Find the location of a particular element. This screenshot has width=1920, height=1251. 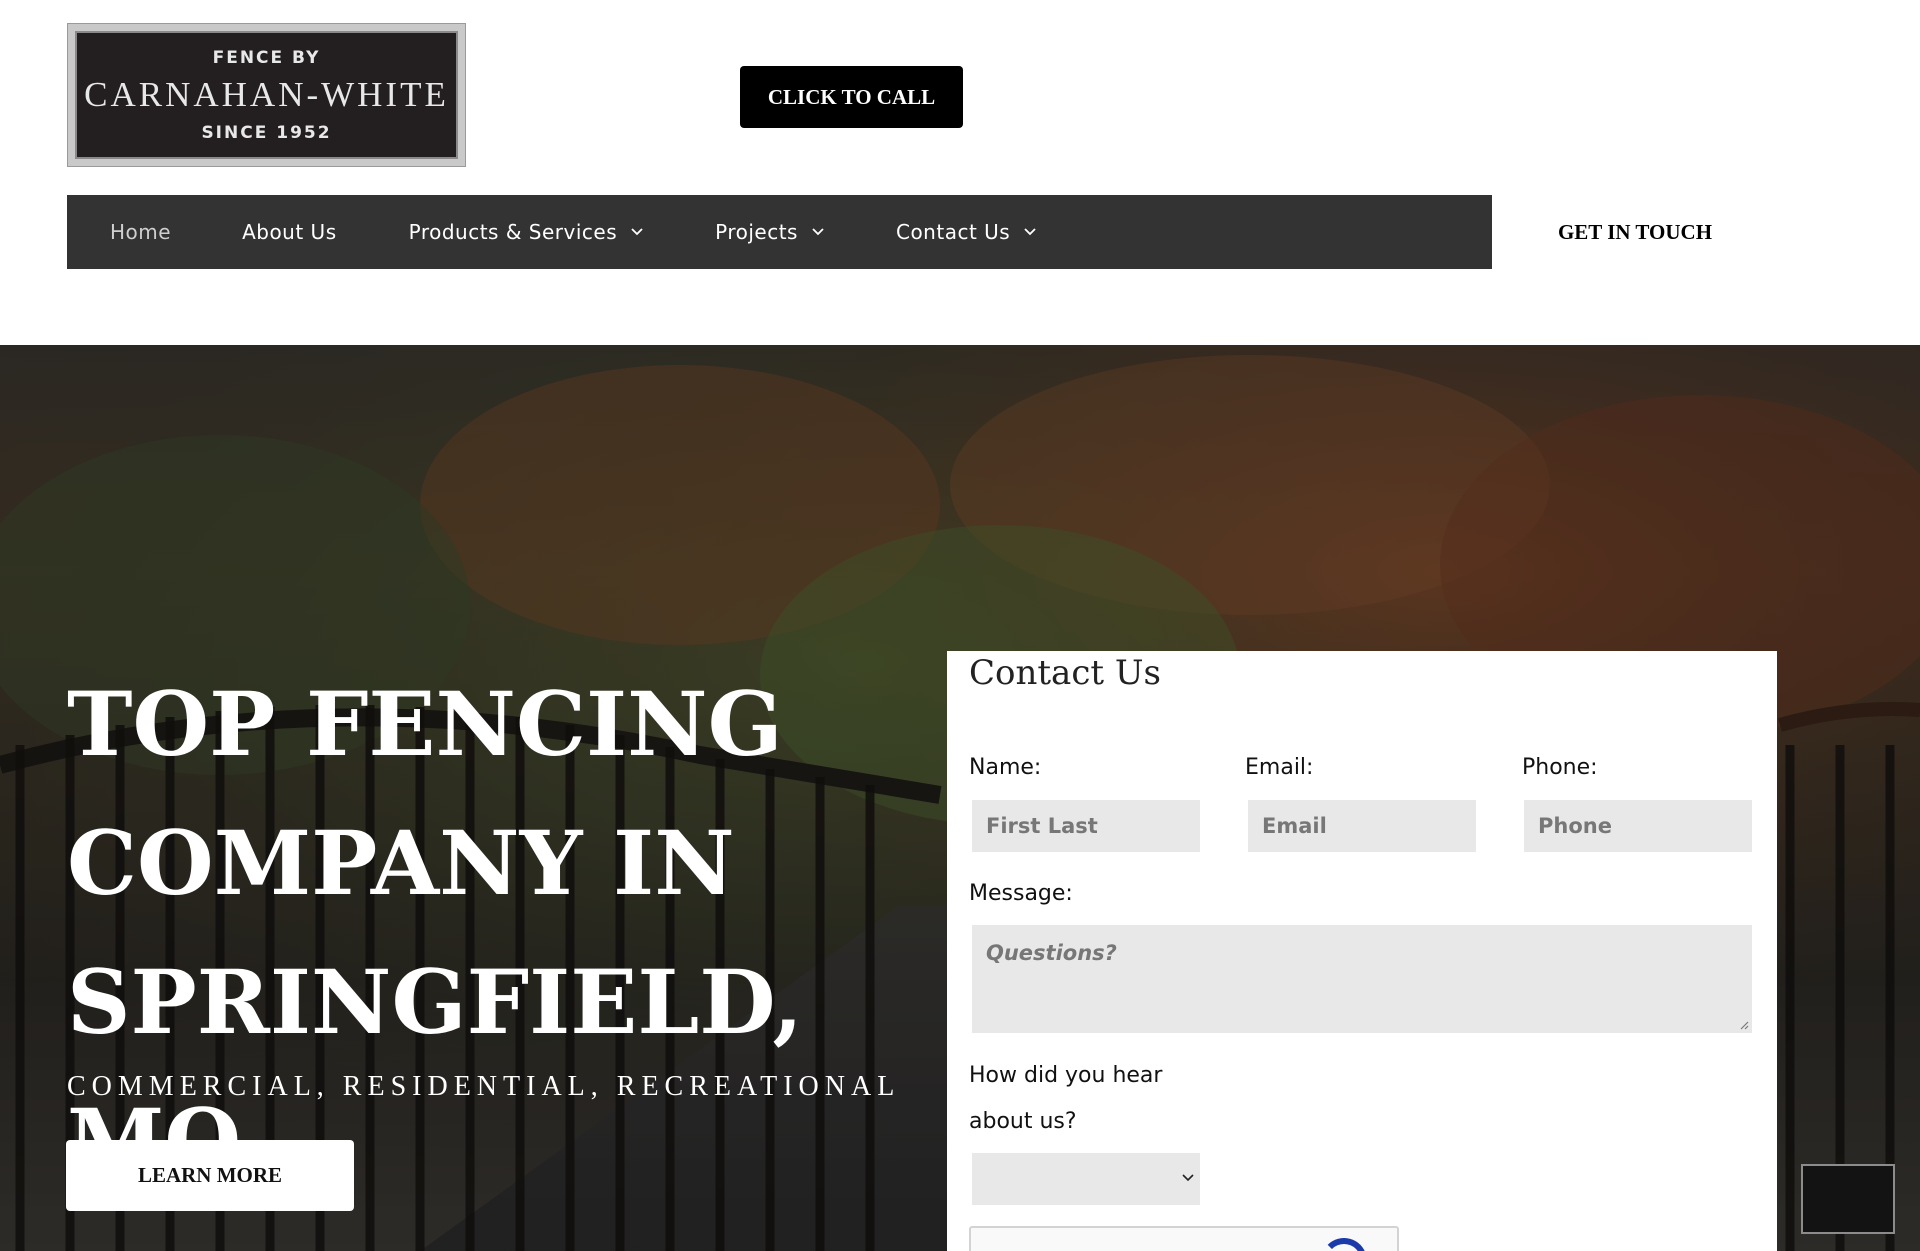

nav-item-about-us: About Us is located at coordinates (289, 232).